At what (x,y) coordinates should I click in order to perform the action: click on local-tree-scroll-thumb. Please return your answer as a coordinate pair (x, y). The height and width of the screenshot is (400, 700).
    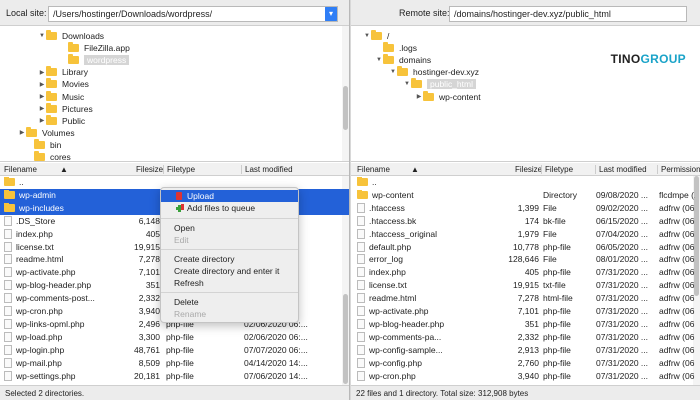
    Looking at the image, I should click on (345, 108).